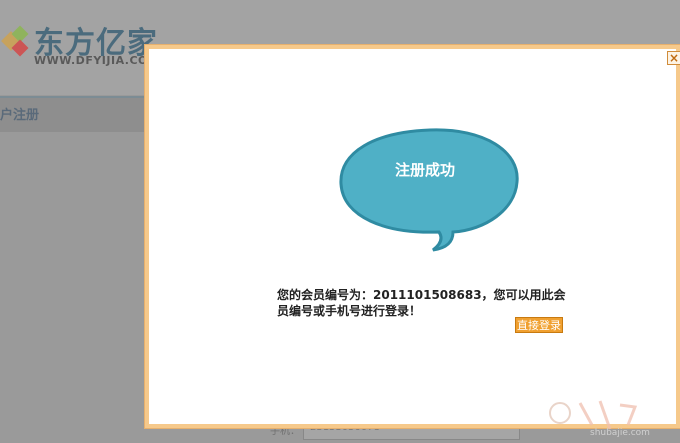 This screenshot has width=680, height=443. Describe the element at coordinates (429, 190) in the screenshot. I see `speech-bubble-icon` at that location.